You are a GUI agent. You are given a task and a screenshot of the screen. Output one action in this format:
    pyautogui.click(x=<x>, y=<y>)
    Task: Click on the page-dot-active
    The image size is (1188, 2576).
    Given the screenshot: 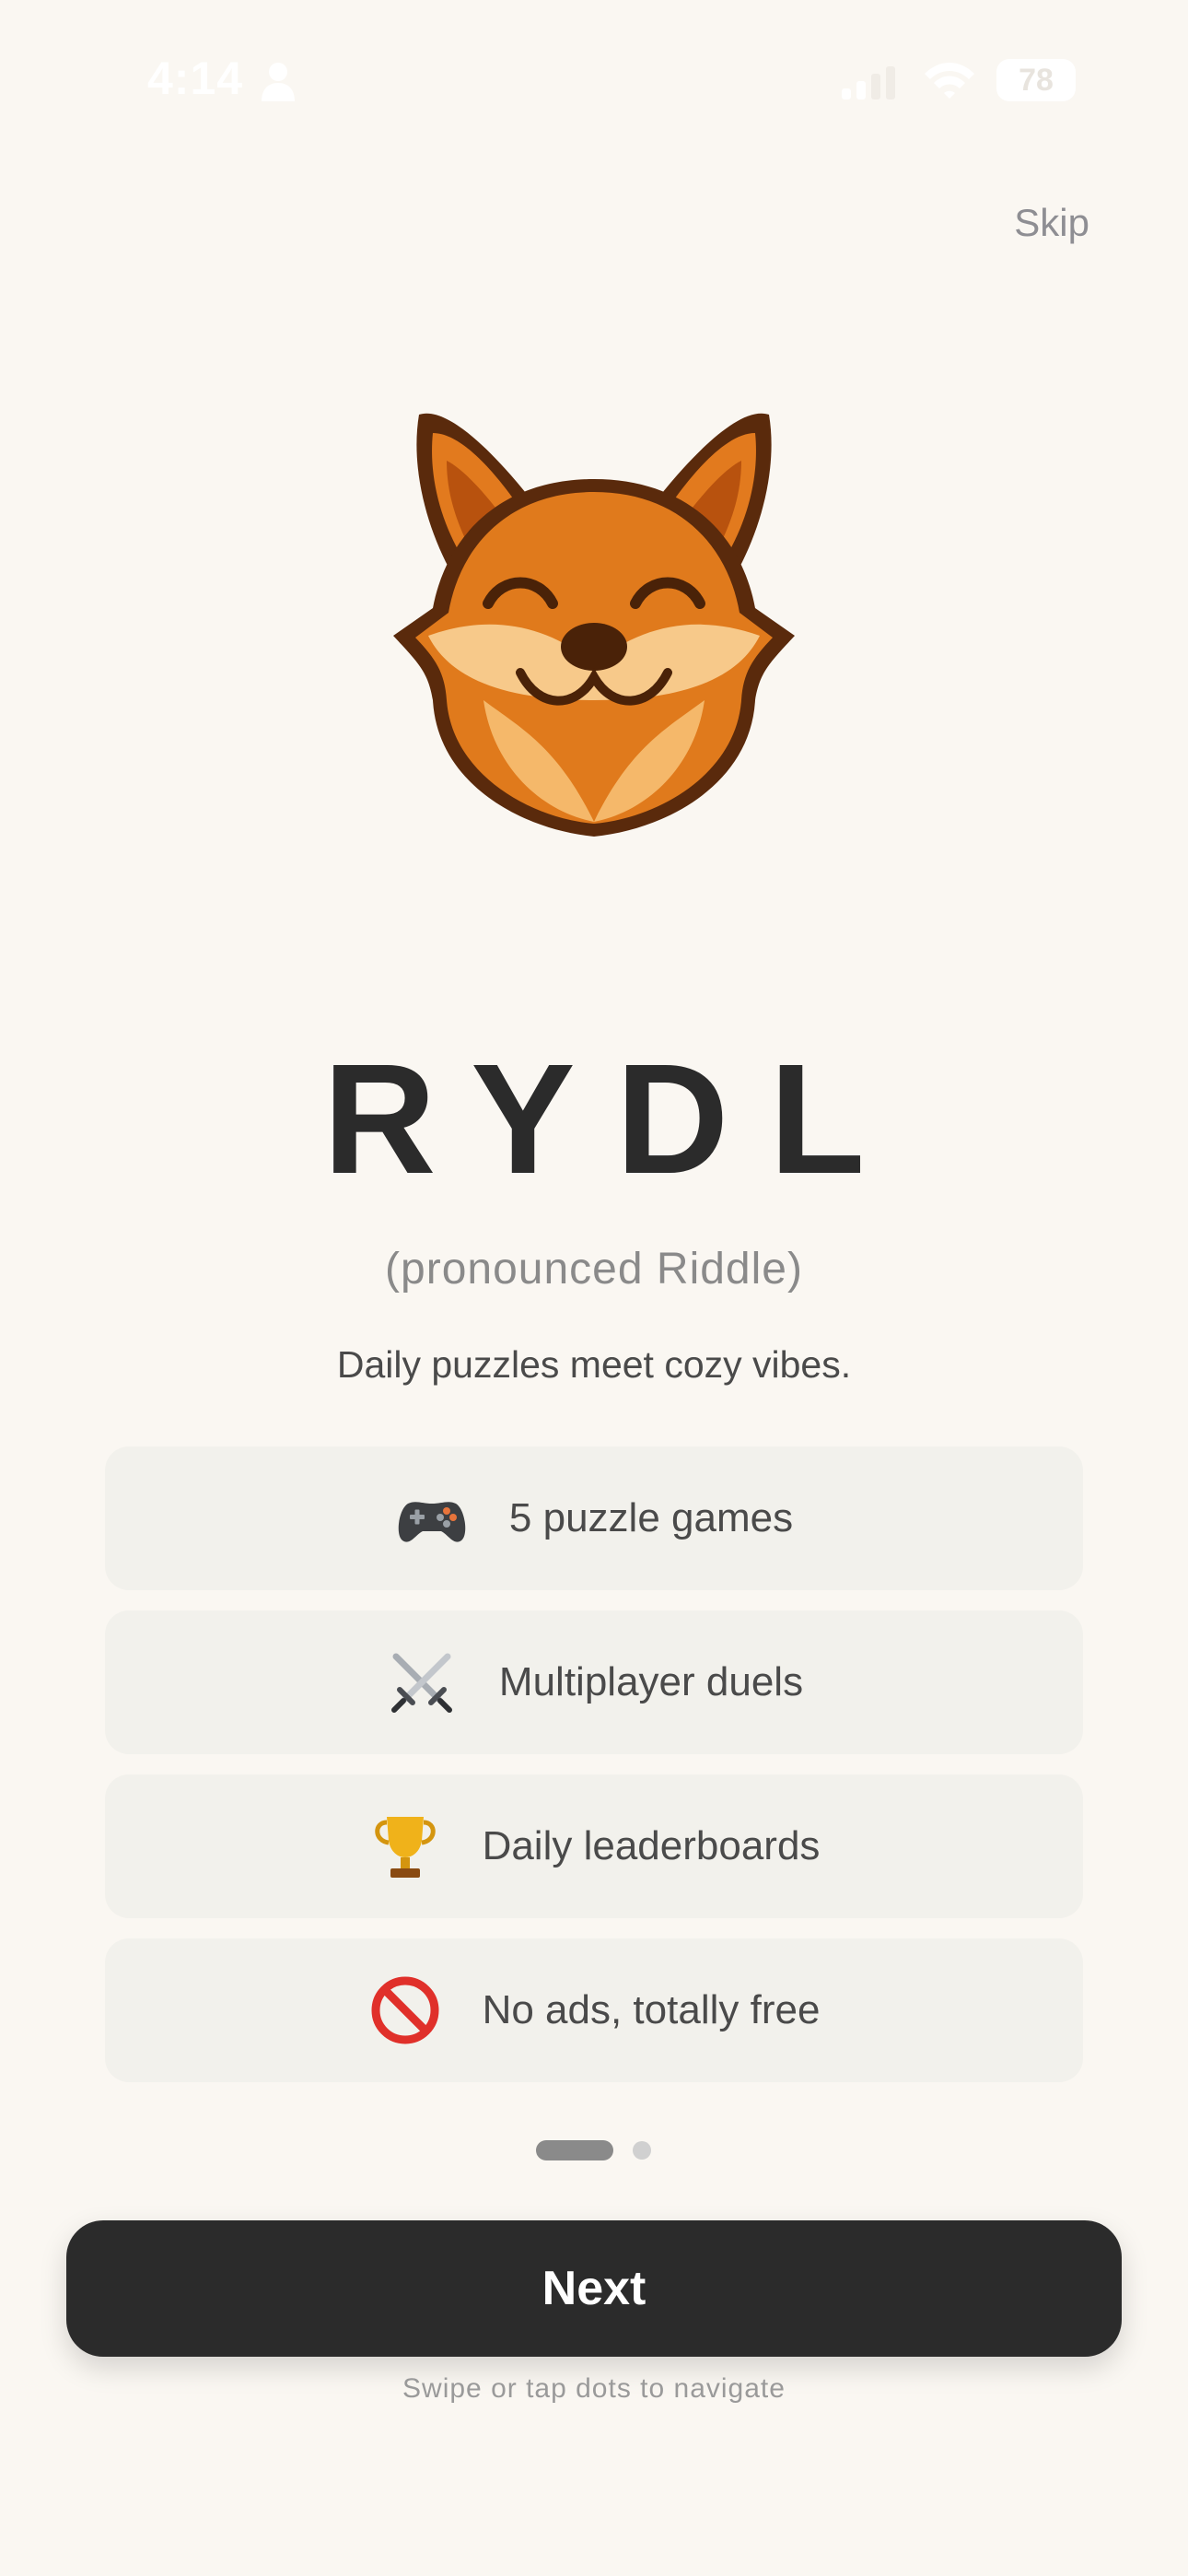 What is the action you would take?
    pyautogui.click(x=574, y=2150)
    